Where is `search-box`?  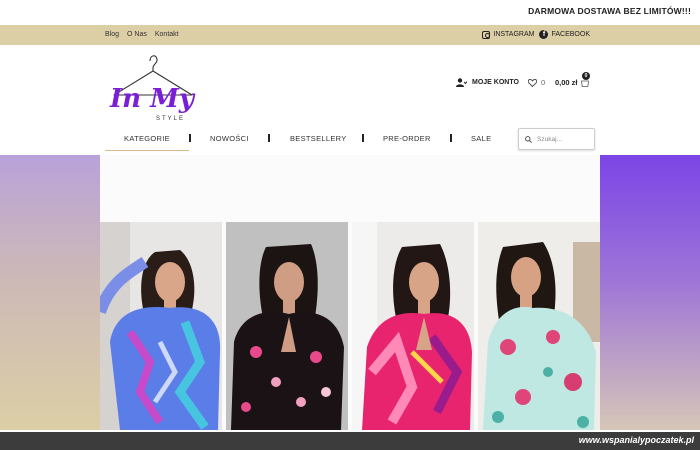 search-box is located at coordinates (556, 139).